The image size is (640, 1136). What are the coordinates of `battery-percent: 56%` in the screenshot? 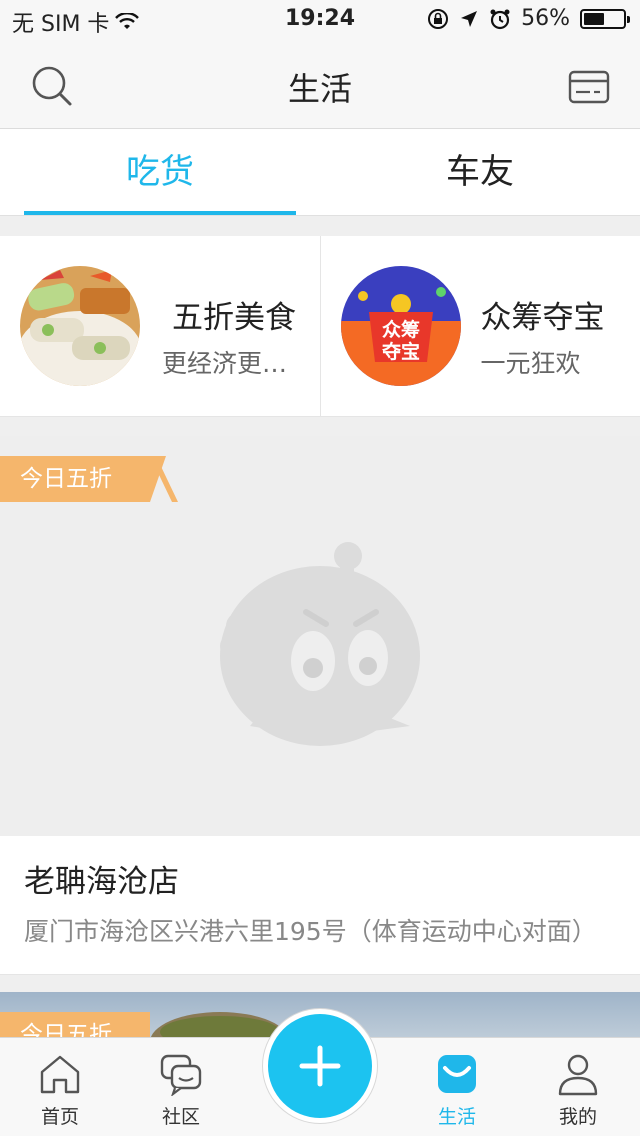 It's located at (545, 18).